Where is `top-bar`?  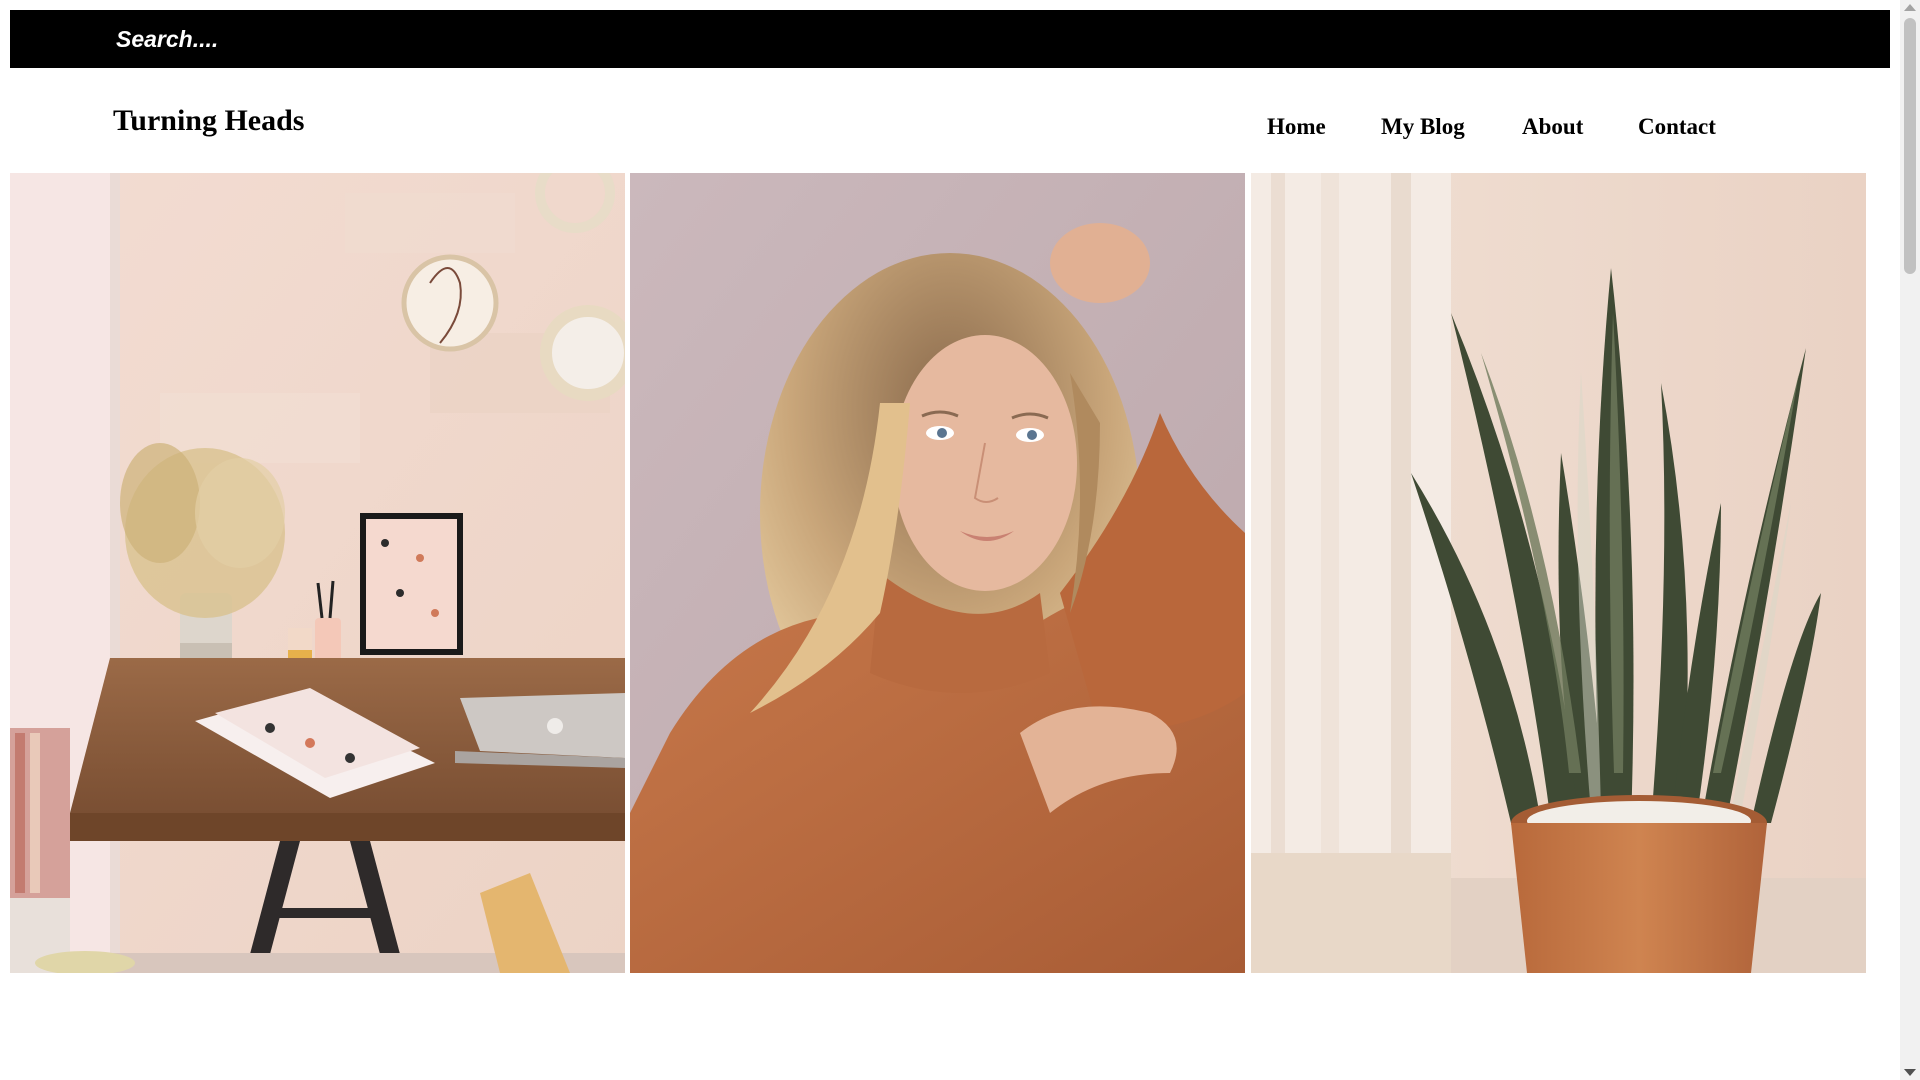 top-bar is located at coordinates (950, 39).